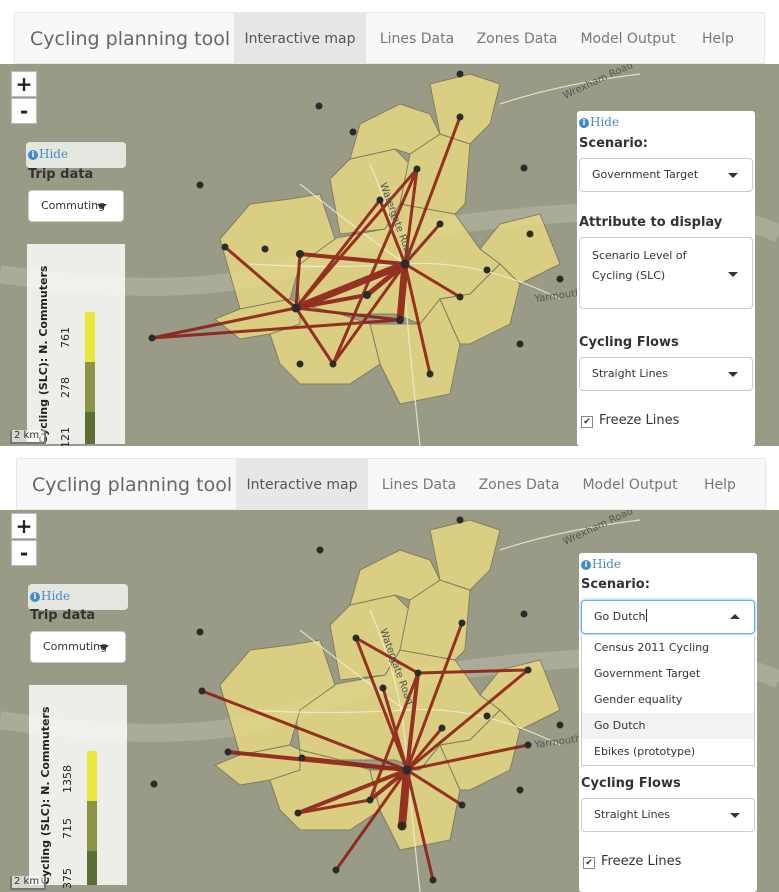  Describe the element at coordinates (668, 674) in the screenshot. I see `scenario-option-government-target: Government Target` at that location.